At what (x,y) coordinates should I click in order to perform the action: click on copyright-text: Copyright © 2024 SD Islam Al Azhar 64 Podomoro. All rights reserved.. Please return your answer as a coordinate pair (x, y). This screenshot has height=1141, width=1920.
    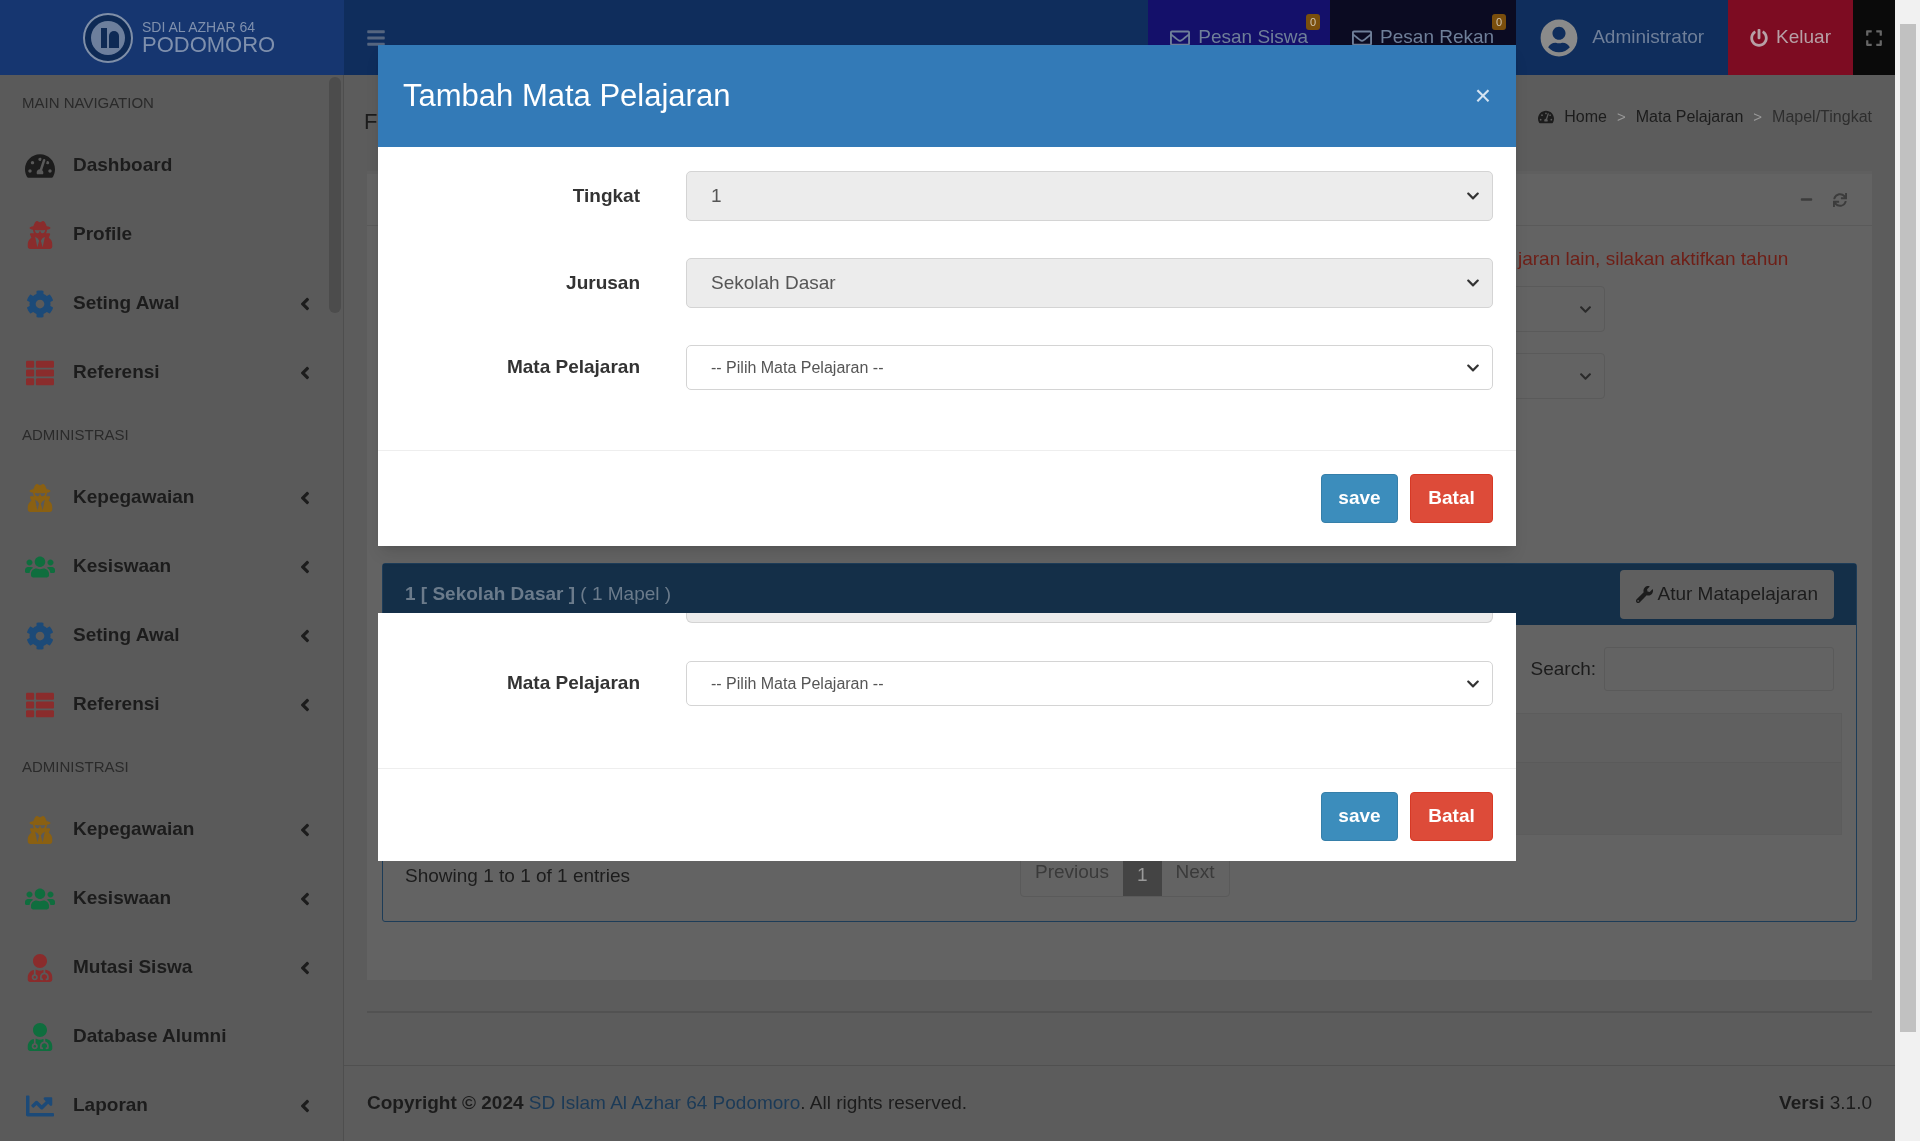
    Looking at the image, I should click on (667, 1103).